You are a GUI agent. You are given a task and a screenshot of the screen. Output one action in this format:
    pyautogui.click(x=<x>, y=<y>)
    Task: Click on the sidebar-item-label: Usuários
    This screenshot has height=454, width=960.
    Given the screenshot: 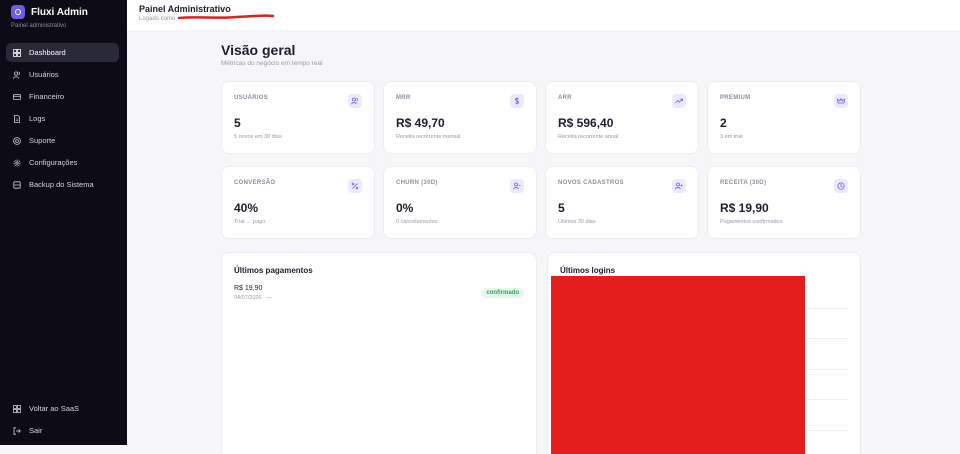 What is the action you would take?
    pyautogui.click(x=44, y=74)
    